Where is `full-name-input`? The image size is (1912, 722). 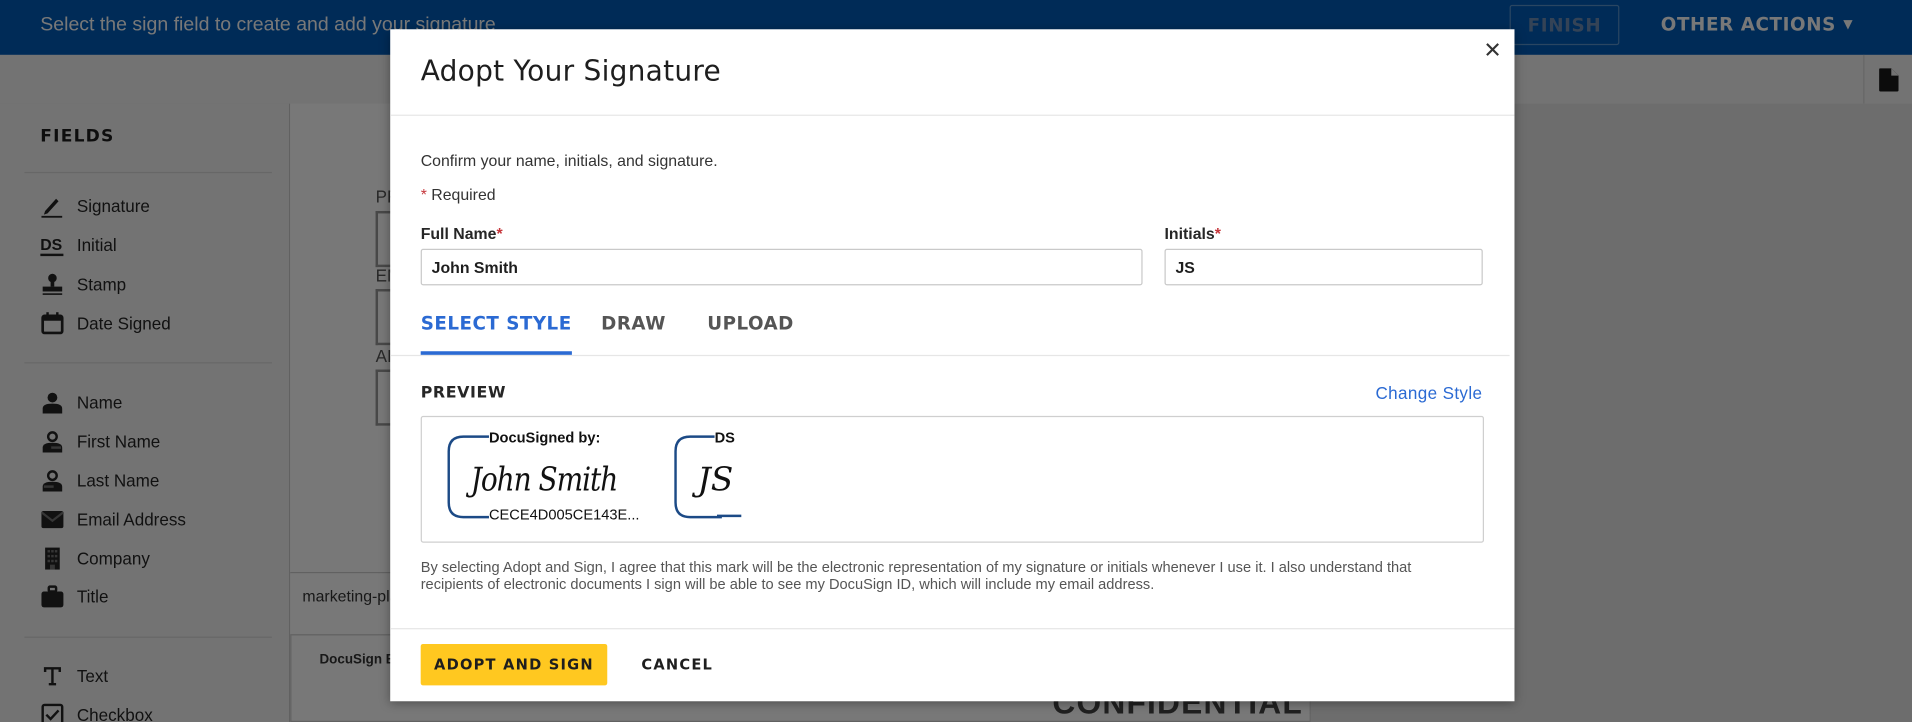
full-name-input is located at coordinates (781, 267).